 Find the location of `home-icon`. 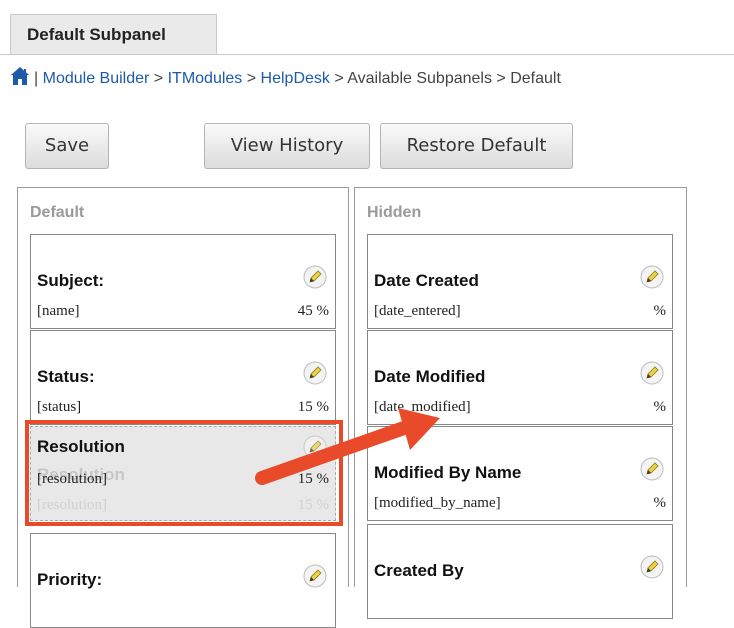

home-icon is located at coordinates (20, 76).